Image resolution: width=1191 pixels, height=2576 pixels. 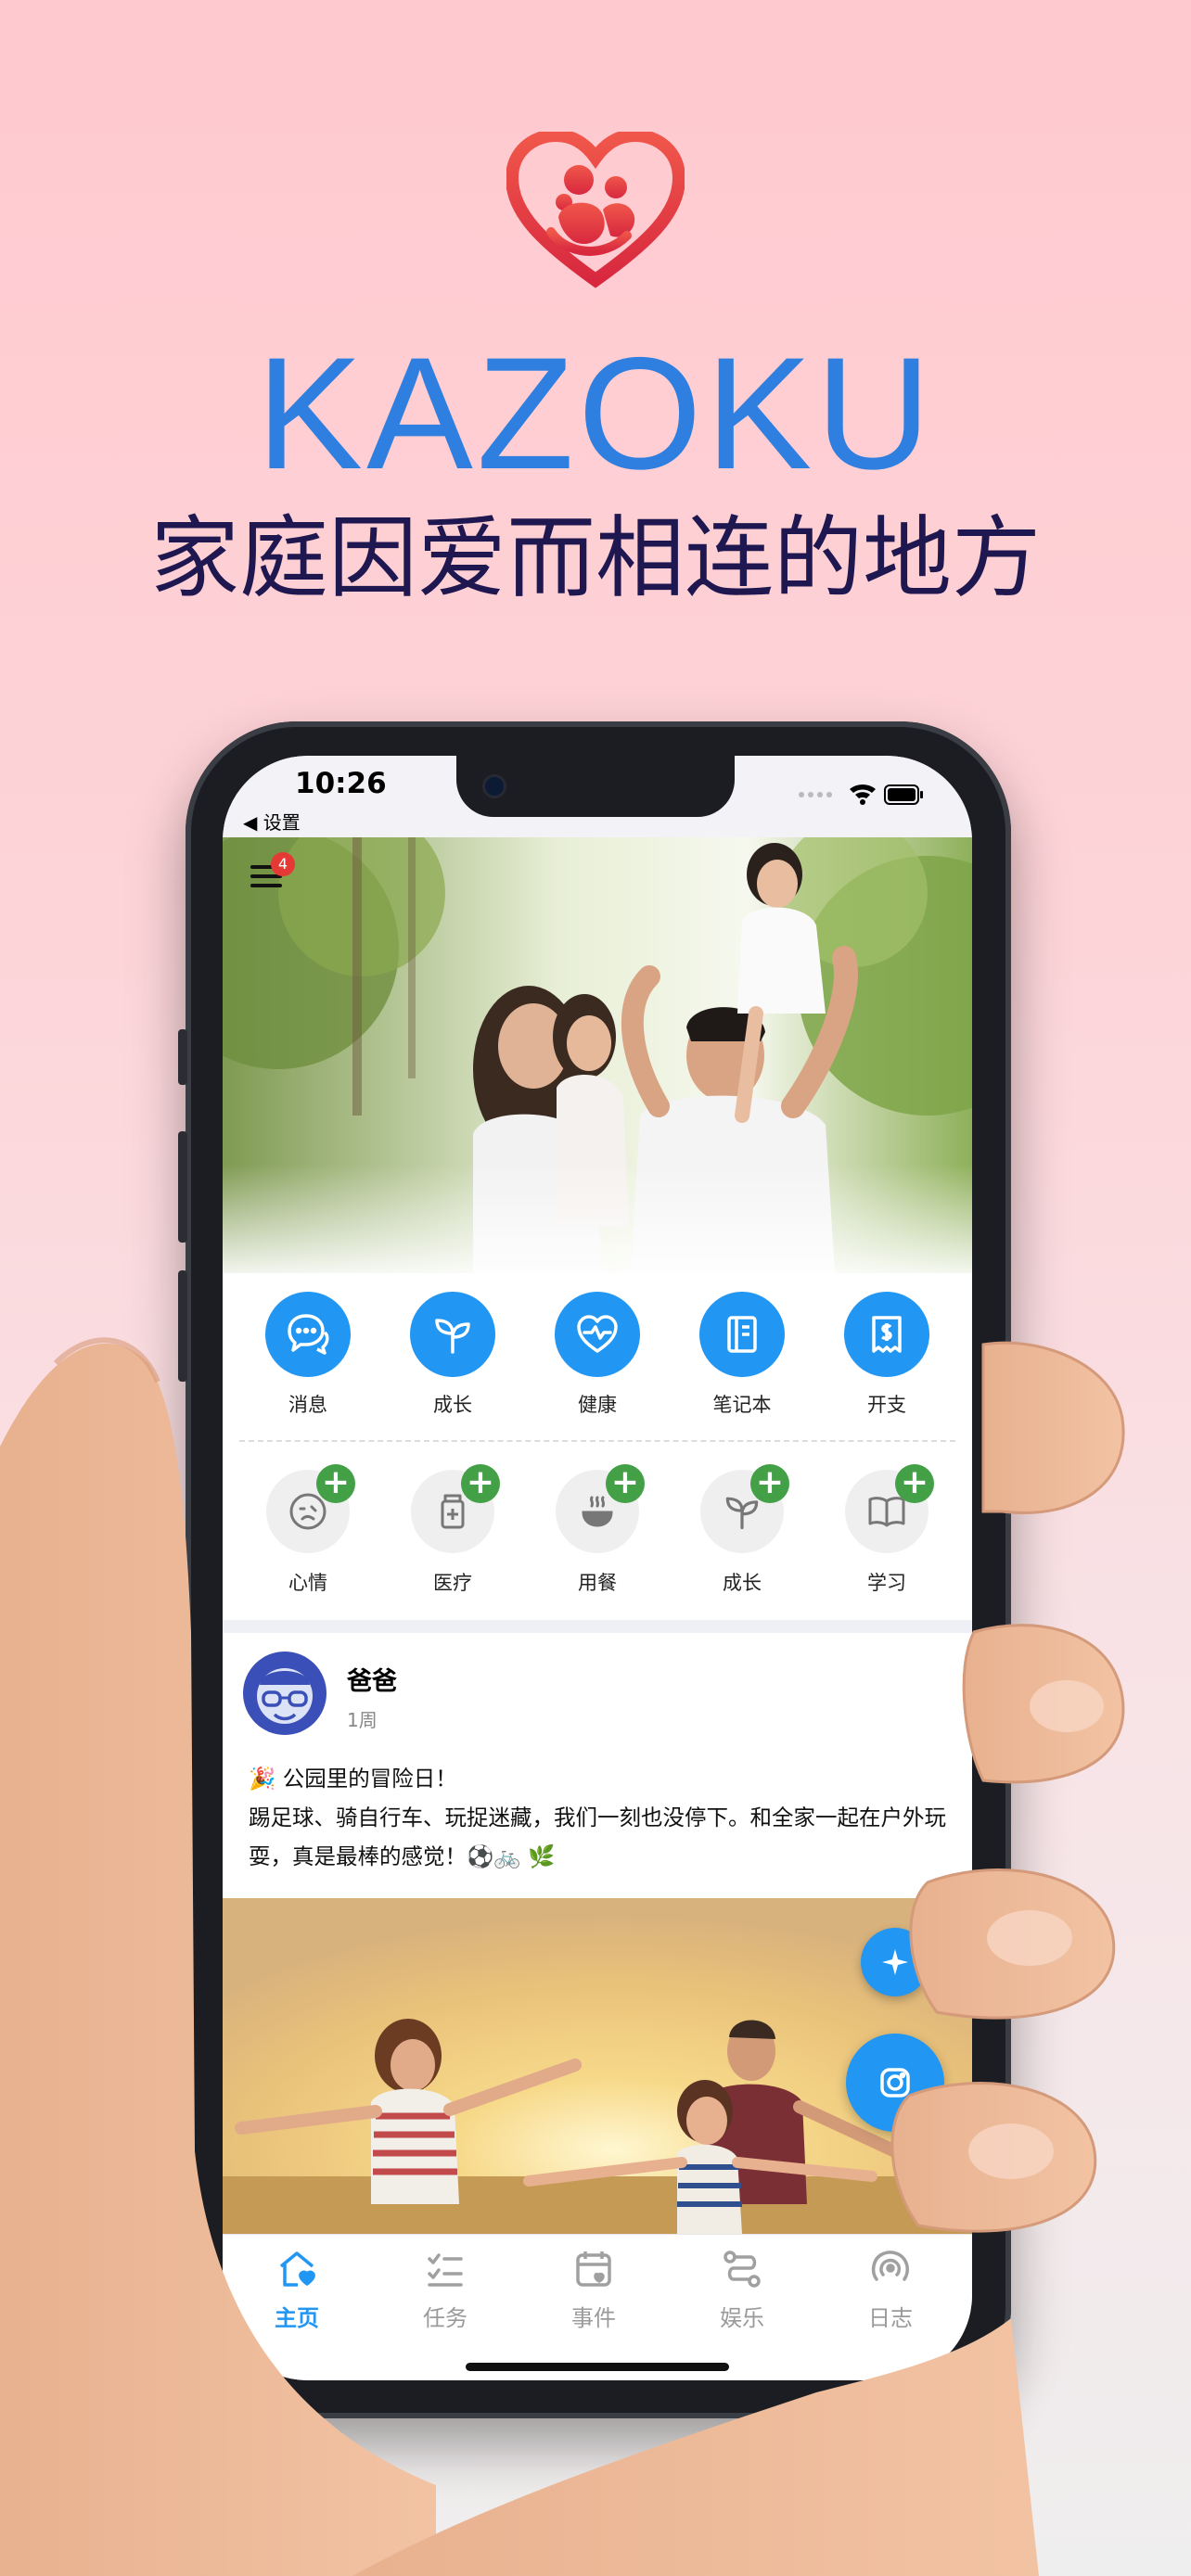 What do you see at coordinates (308, 1583) in the screenshot?
I see `quick-add-label: 心情` at bounding box center [308, 1583].